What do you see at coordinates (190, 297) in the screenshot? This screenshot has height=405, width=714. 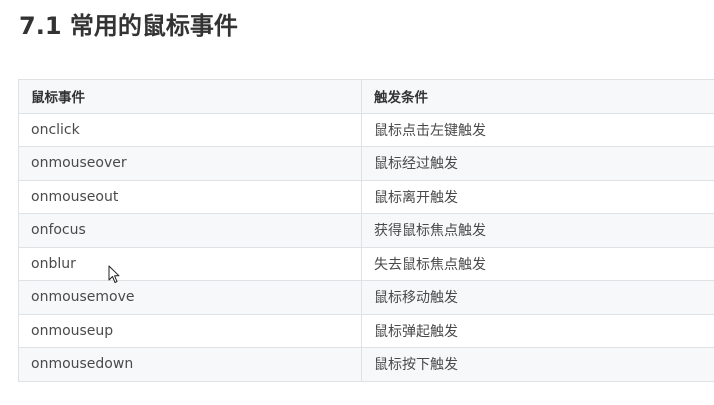 I see `event-name-cell: onmousemove` at bounding box center [190, 297].